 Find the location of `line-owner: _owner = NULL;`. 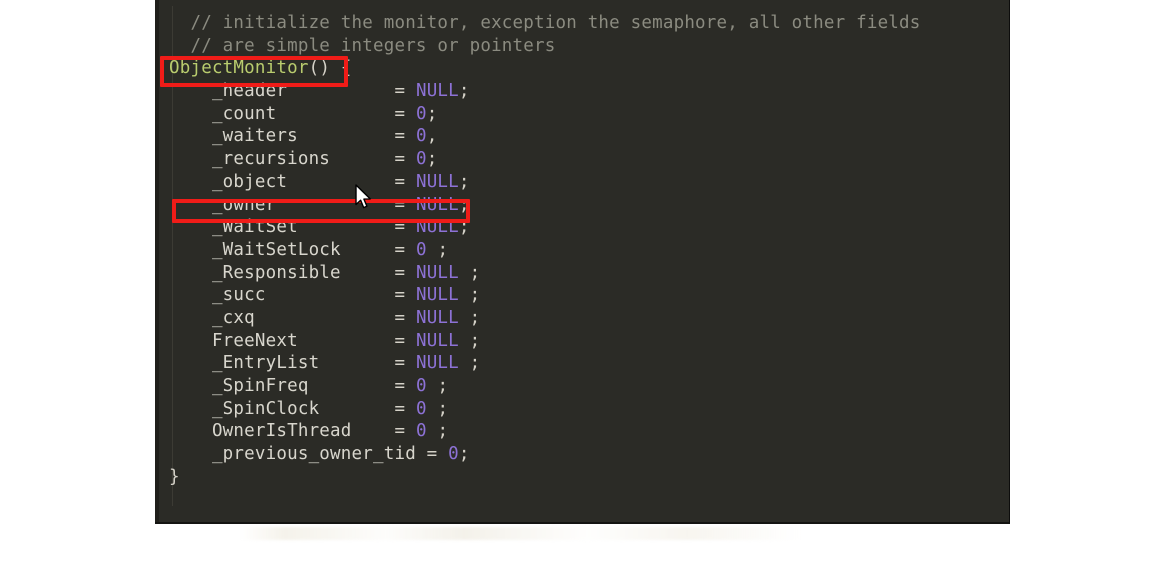

line-owner: _owner = NULL; is located at coordinates (545, 205).